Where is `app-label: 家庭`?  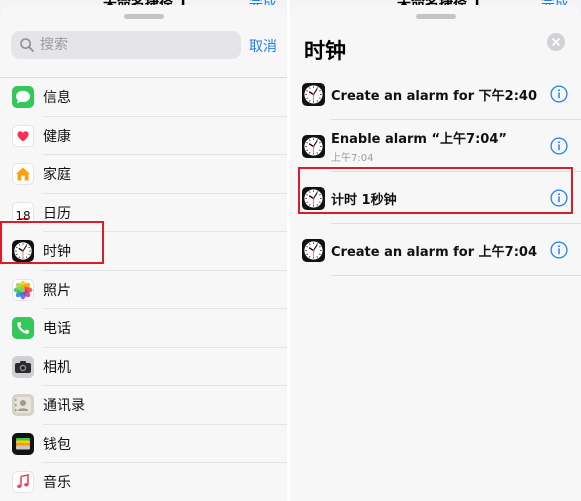 app-label: 家庭 is located at coordinates (57, 175).